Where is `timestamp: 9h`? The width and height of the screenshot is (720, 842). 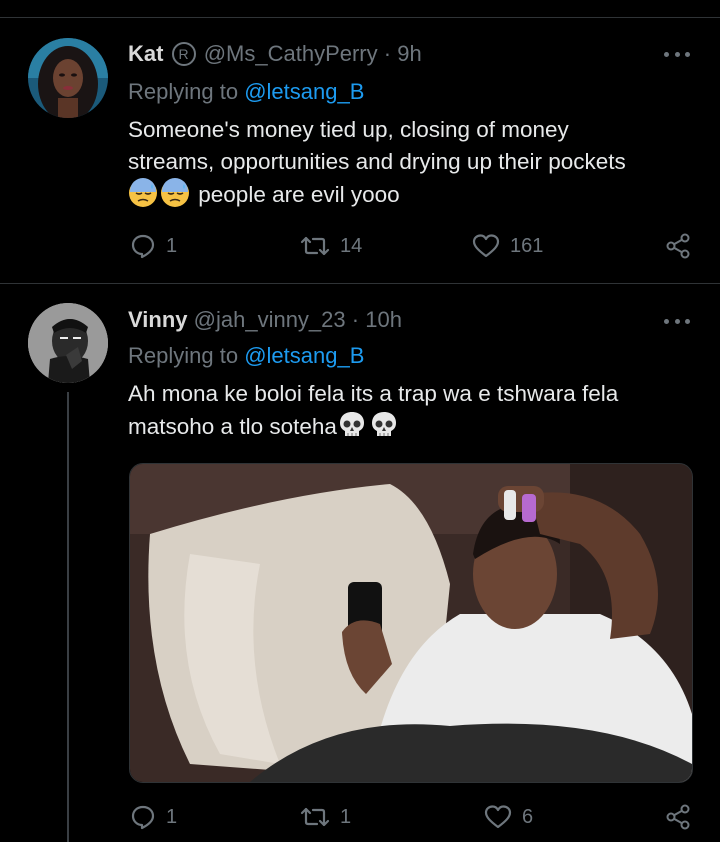
timestamp: 9h is located at coordinates (409, 53).